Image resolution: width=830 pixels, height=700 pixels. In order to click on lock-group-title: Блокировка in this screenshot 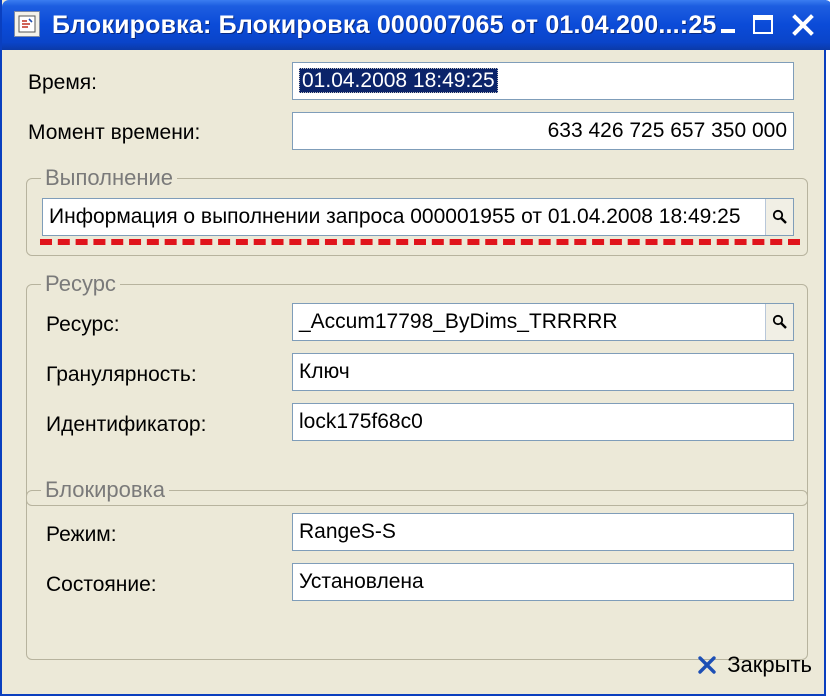, I will do `click(105, 490)`.